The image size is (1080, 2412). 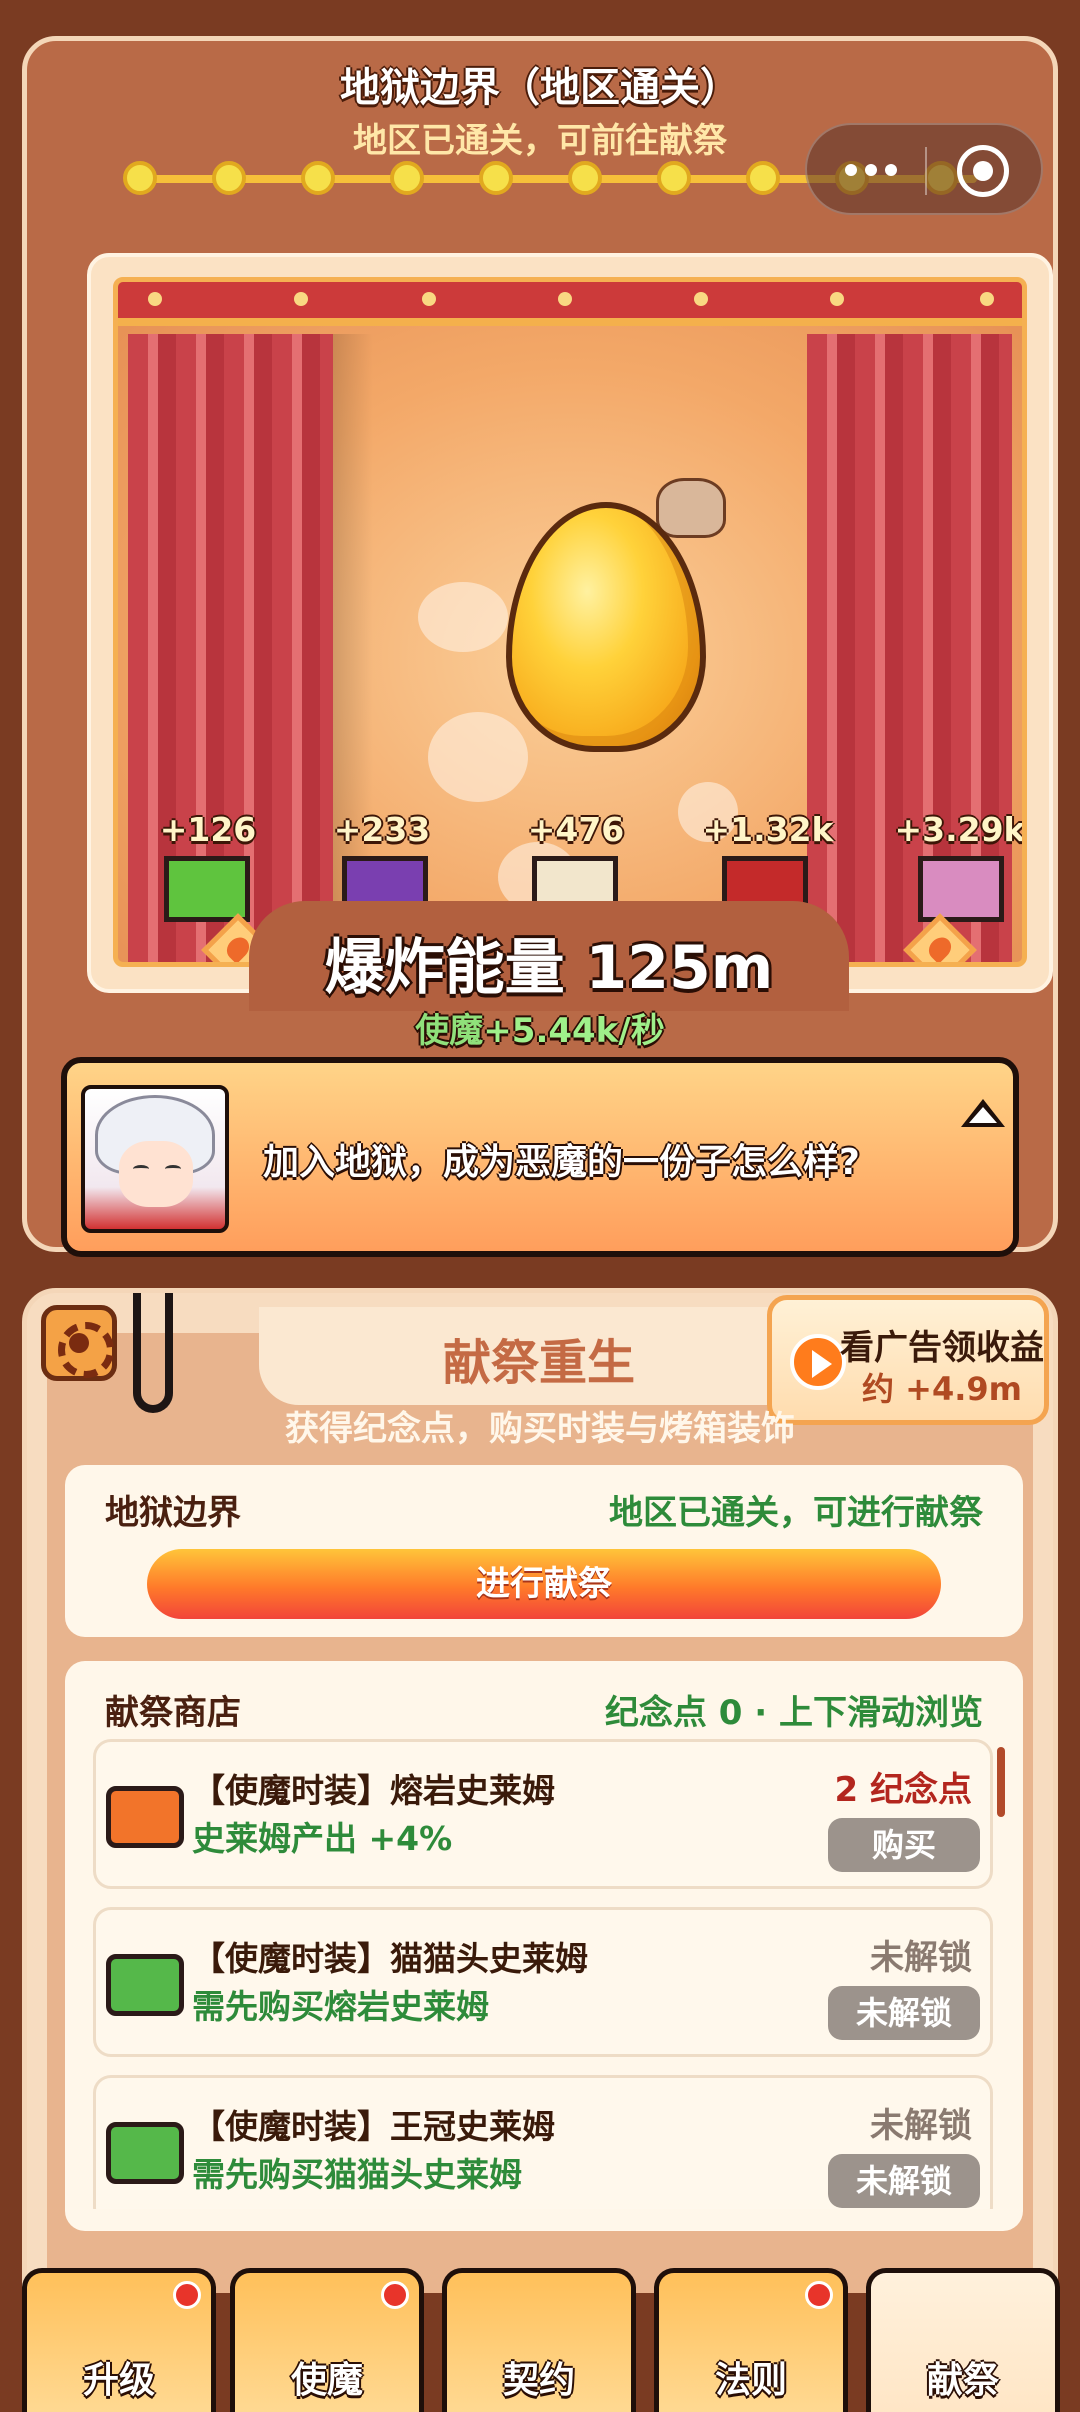 I want to click on ritual-region: 地狱边界, so click(x=173, y=1513).